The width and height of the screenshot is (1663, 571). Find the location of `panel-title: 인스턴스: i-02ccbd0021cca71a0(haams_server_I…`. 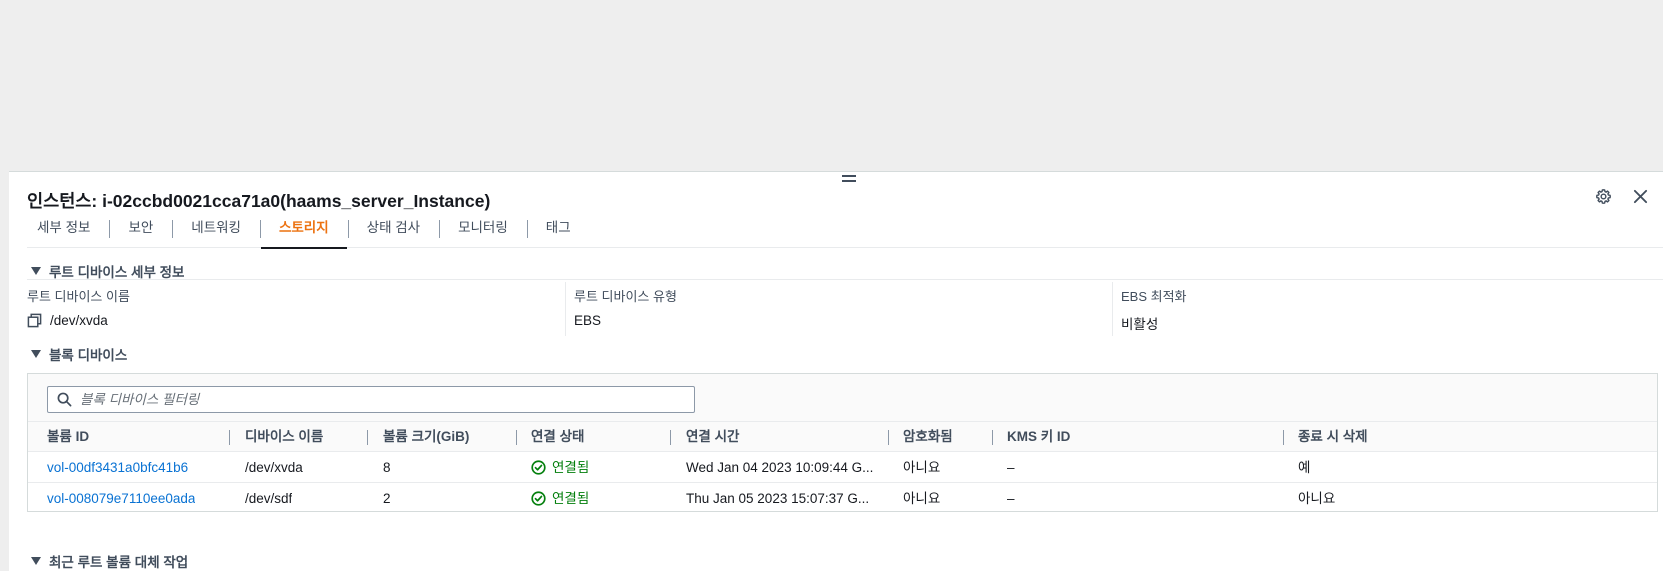

panel-title: 인스턴스: i-02ccbd0021cca71a0(haams_server_I… is located at coordinates (259, 201).